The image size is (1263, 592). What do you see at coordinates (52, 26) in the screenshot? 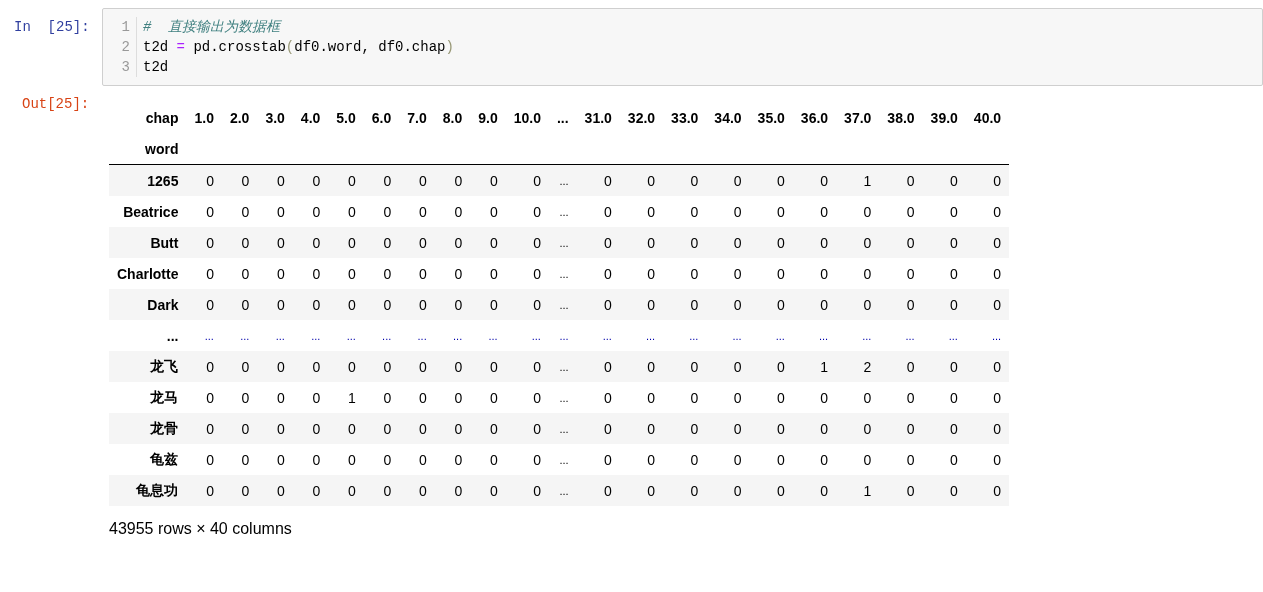
I see `input-prompt: In [25]:` at bounding box center [52, 26].